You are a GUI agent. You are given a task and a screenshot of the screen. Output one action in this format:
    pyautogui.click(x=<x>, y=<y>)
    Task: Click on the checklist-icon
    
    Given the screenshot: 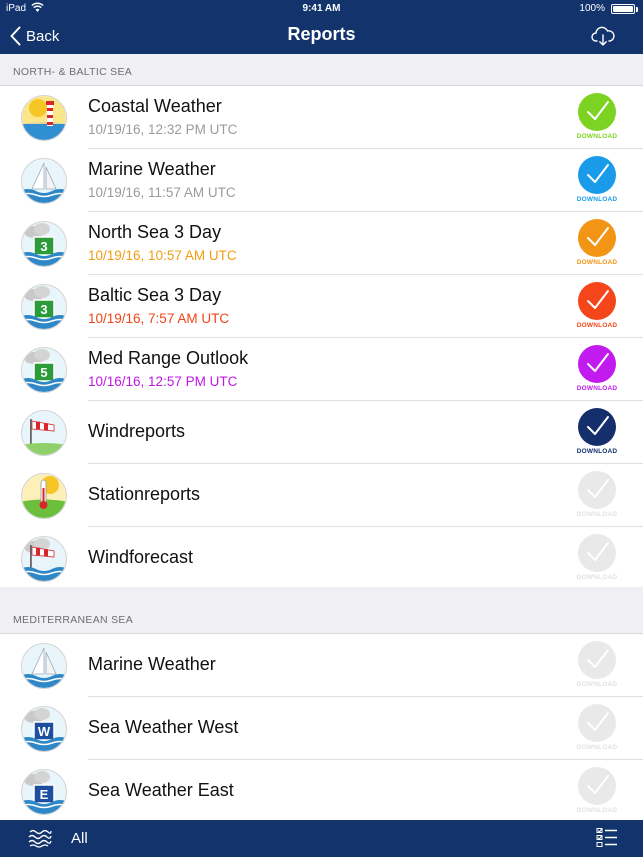 What is the action you would take?
    pyautogui.click(x=607, y=840)
    